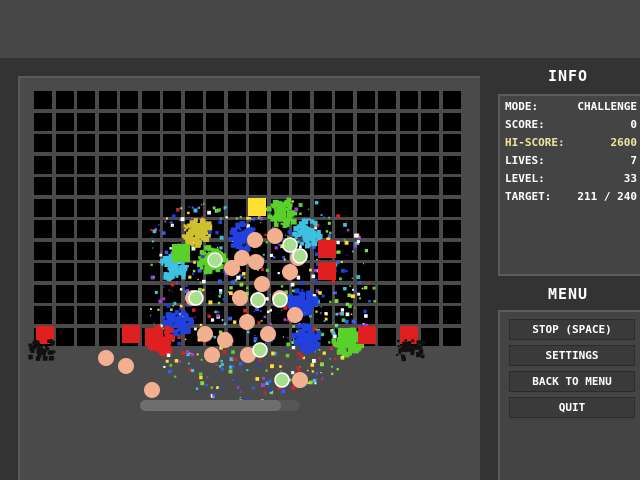 This screenshot has height=480, width=640. Describe the element at coordinates (571, 162) in the screenshot. I see `info-row-lives: LIVES: 7` at that location.